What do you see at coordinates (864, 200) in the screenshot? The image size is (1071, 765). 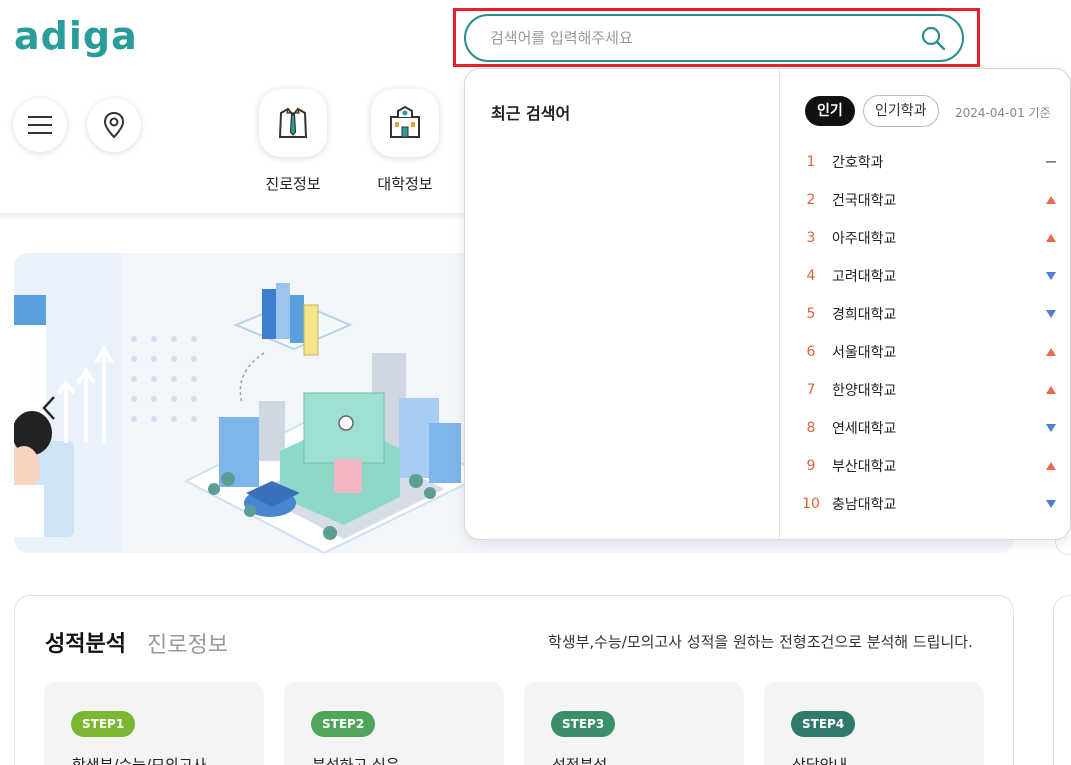 I see `rank-keyword: 건국대학교` at bounding box center [864, 200].